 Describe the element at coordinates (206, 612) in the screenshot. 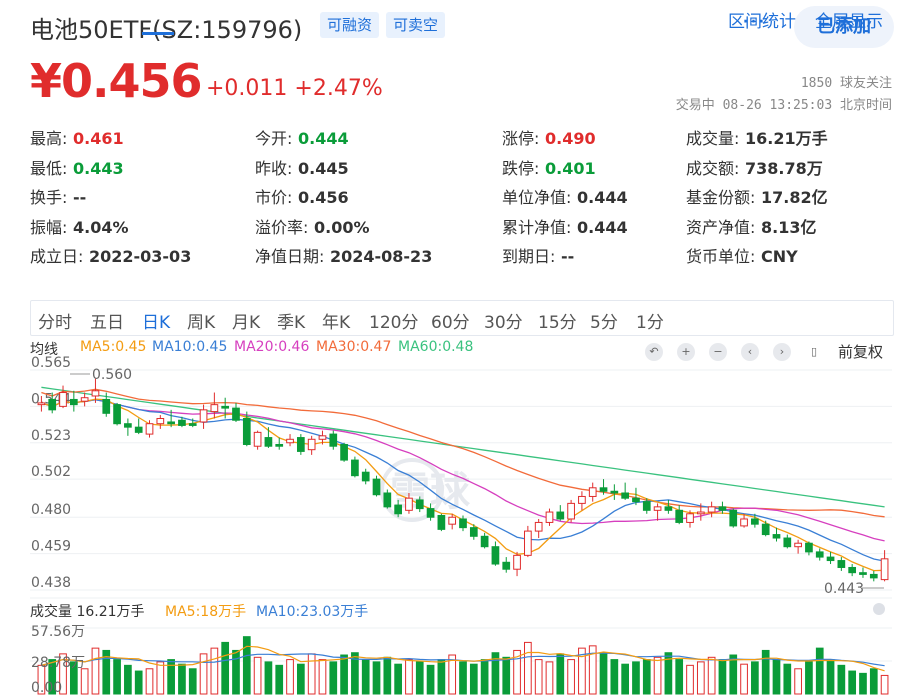

I see `vol-ma5-legend: MA5:18万手` at that location.